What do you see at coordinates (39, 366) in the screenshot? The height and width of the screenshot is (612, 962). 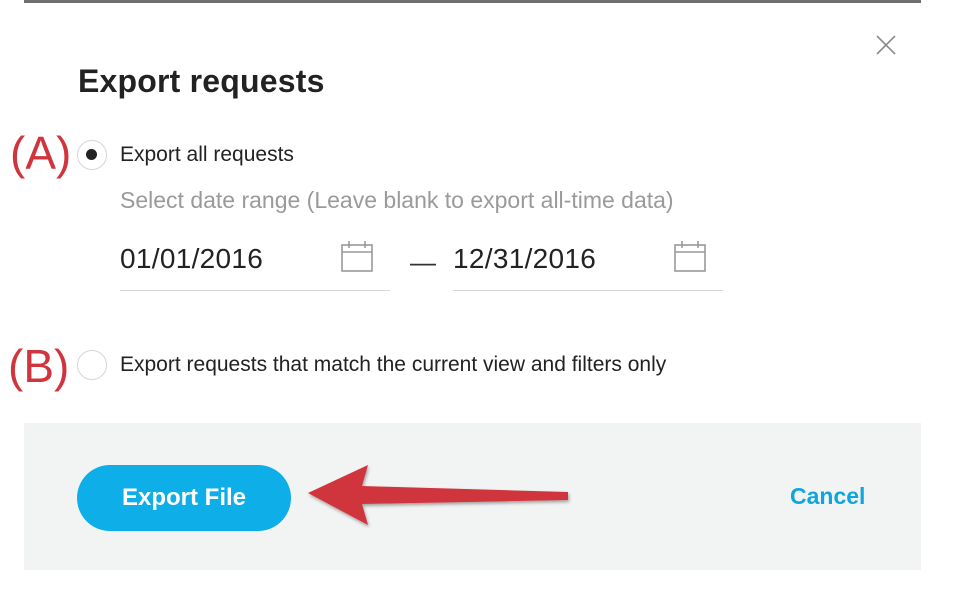 I see `annotation-b: (B)` at bounding box center [39, 366].